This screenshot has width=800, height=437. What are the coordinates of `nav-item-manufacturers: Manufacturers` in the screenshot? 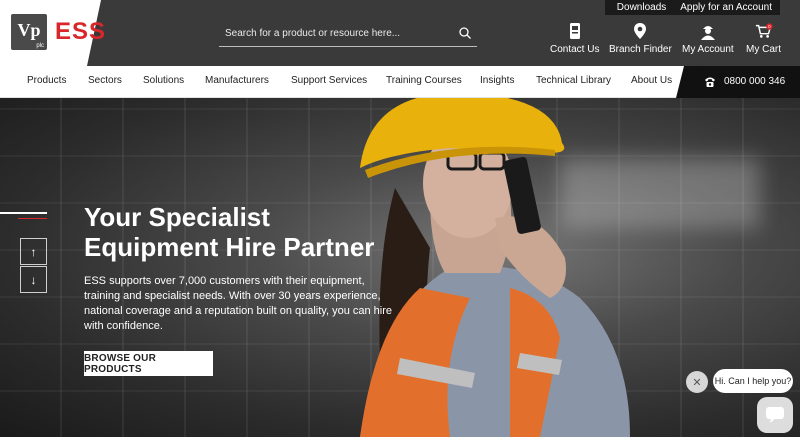 It's located at (237, 80).